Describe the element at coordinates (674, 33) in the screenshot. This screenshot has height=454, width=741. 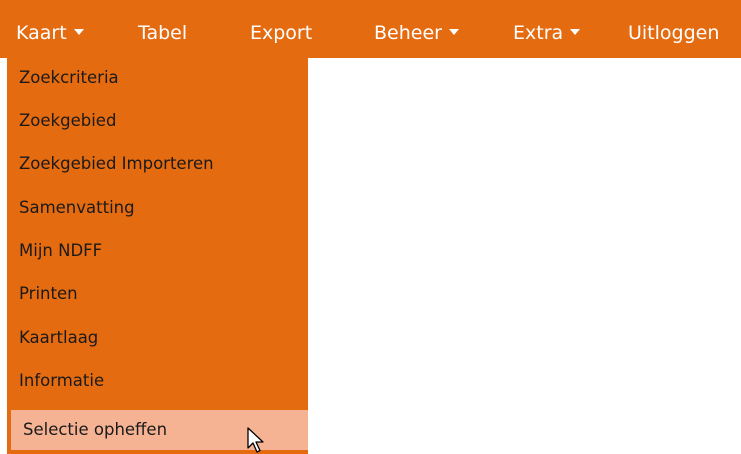
I see `menu-uitloggen-label: Uitloggen` at that location.